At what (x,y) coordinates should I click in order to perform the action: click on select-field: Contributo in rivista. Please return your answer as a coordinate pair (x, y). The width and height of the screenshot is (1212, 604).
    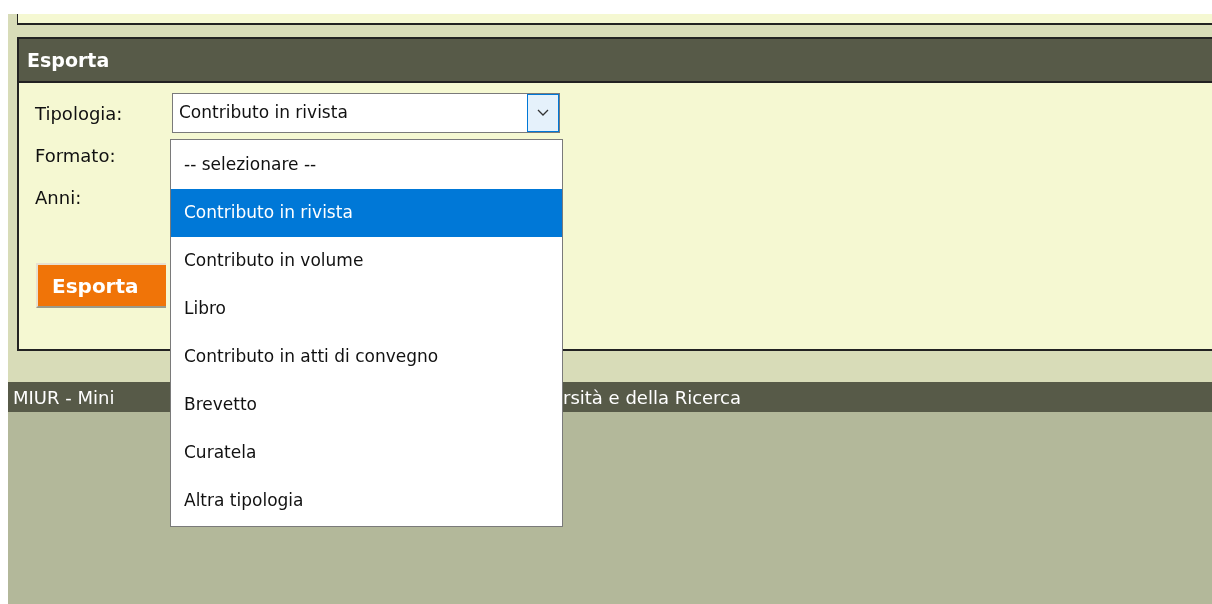
    Looking at the image, I should click on (366, 113).